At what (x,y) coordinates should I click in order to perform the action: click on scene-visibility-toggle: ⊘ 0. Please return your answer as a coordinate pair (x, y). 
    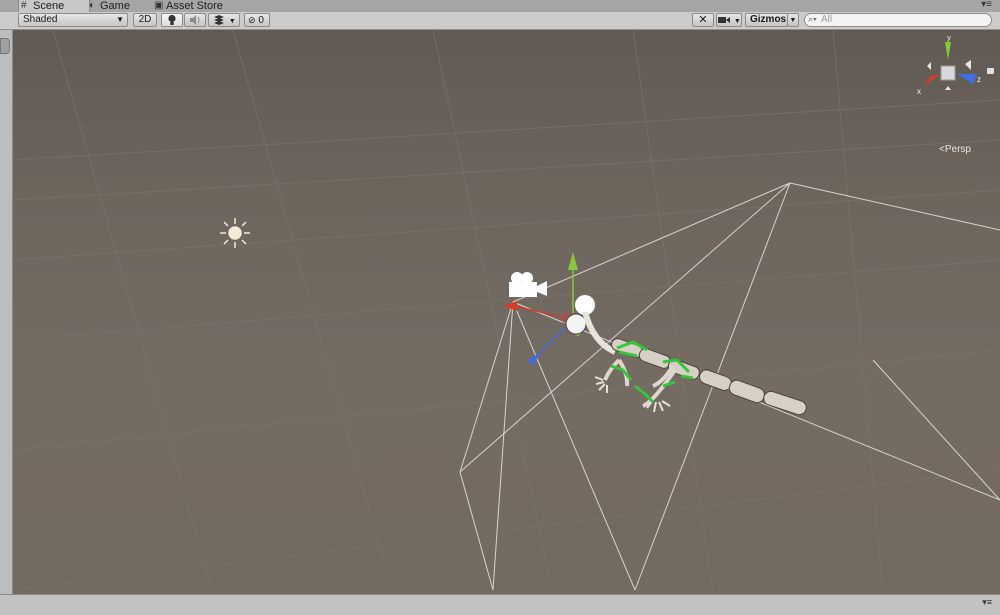
    Looking at the image, I should click on (257, 20).